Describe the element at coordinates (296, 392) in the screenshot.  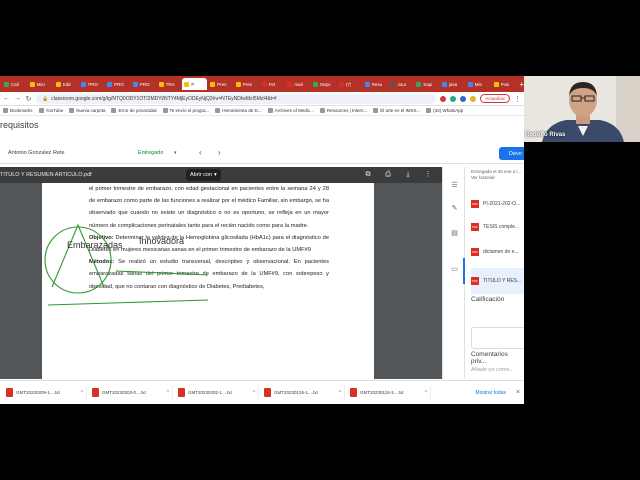
I see `download-filename: GMT20230126-1....txt` at that location.